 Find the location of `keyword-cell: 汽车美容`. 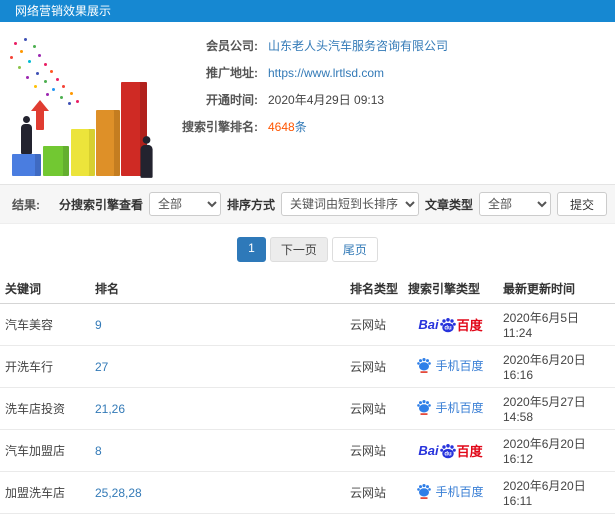

keyword-cell: 汽车美容 is located at coordinates (45, 324).